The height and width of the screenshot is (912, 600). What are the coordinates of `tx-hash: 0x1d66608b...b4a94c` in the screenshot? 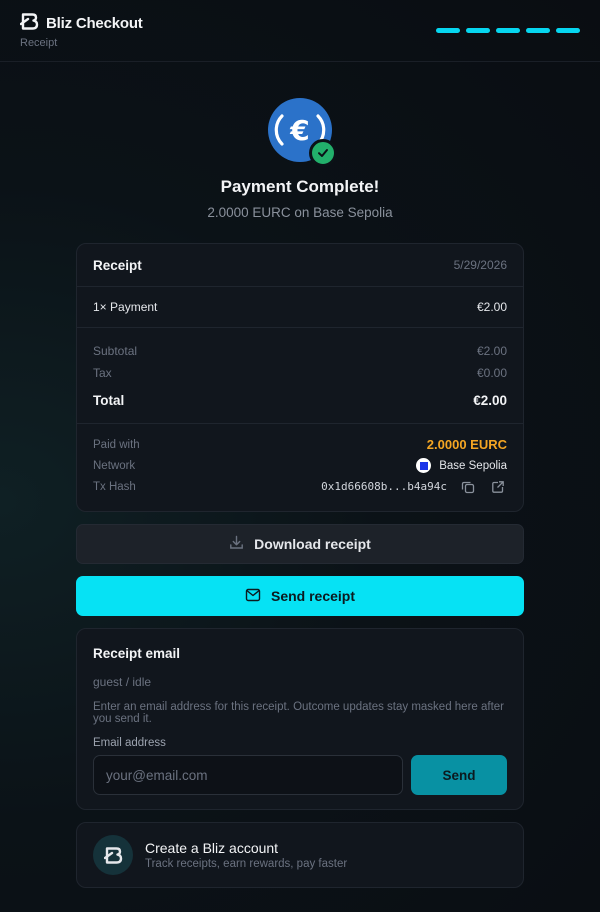 It's located at (414, 487).